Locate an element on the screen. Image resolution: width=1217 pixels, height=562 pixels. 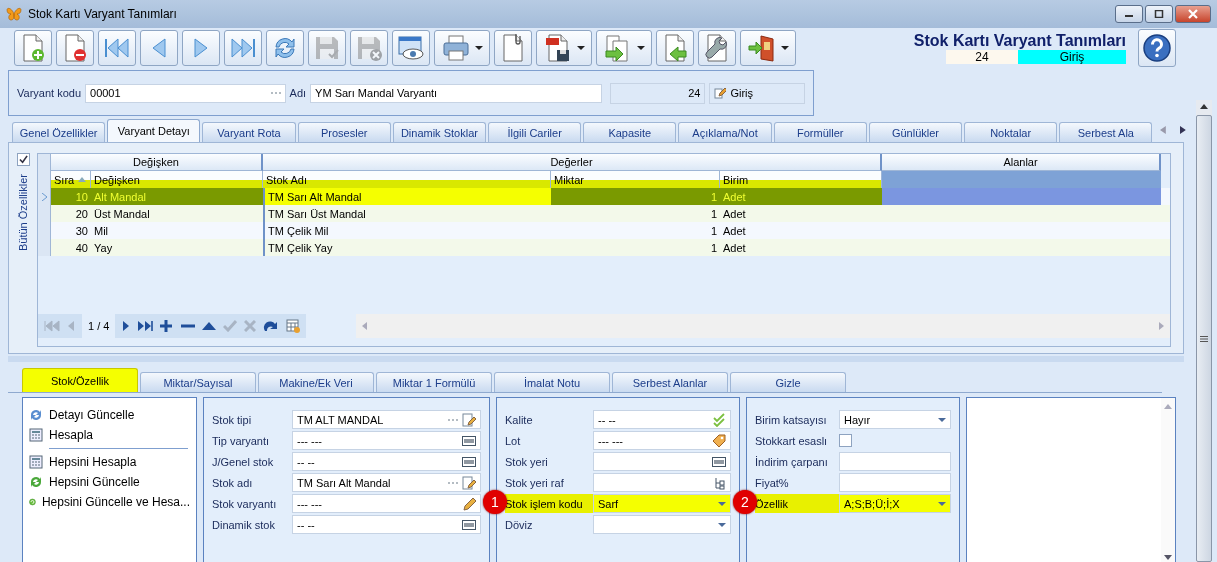
table-cell: 1 is located at coordinates (635, 196).